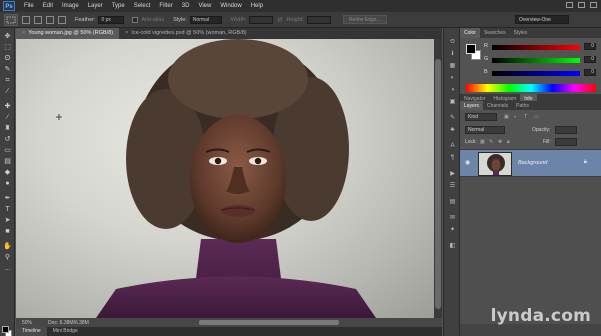 The image size is (601, 336). What do you see at coordinates (261, 19) in the screenshot?
I see `width-input` at bounding box center [261, 19].